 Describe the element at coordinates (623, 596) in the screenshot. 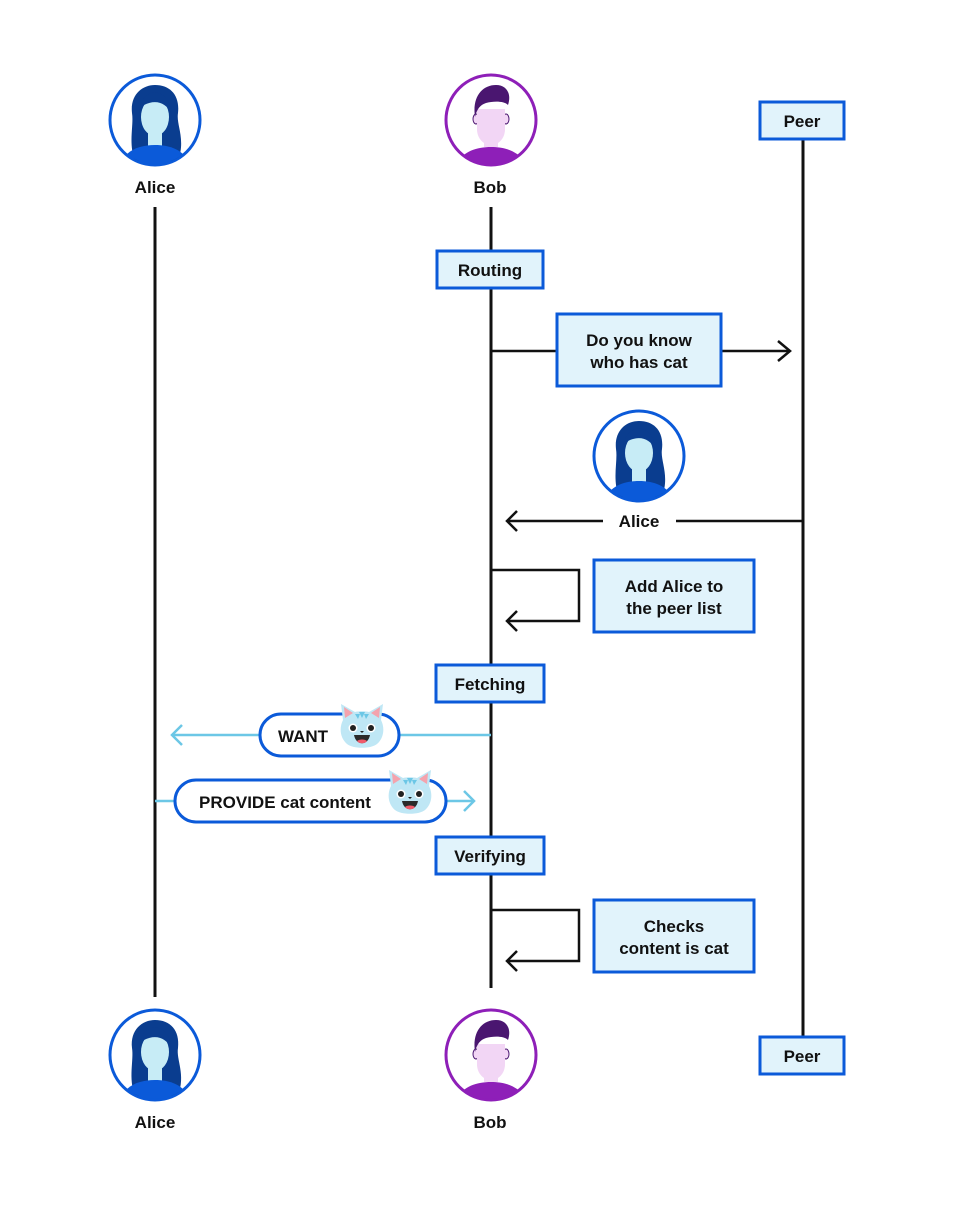

I see `self-message-add-peer: Add Alice to the peer list` at that location.